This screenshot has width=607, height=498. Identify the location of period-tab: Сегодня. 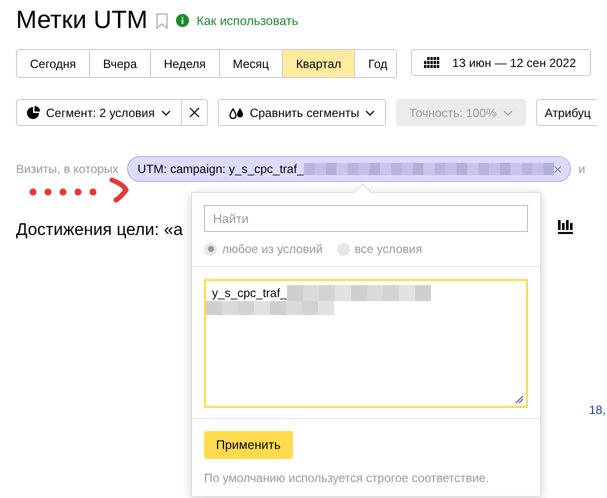
(53, 63).